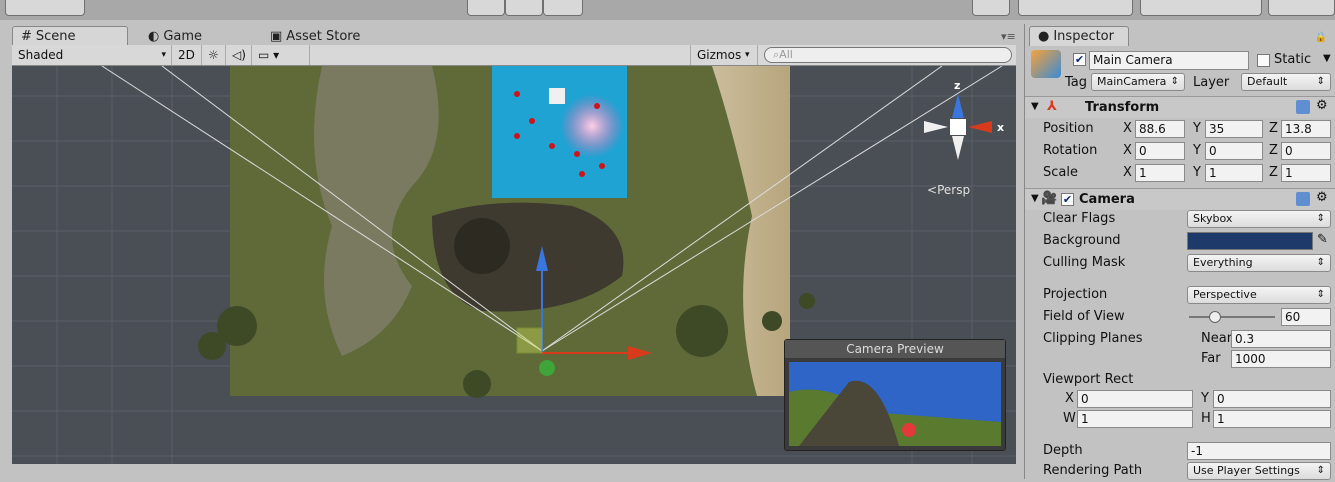  I want to click on tab-scene: # Scene, so click(70, 36).